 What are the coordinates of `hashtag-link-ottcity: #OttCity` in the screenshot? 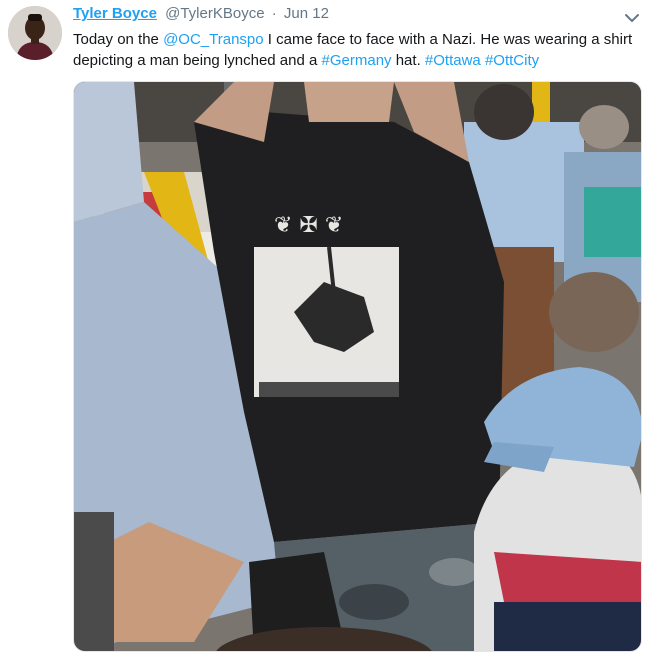 It's located at (512, 60).